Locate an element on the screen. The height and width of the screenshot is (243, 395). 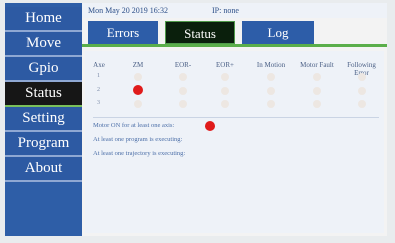
column-header-eor-plus: EOR+ is located at coordinates (225, 65).